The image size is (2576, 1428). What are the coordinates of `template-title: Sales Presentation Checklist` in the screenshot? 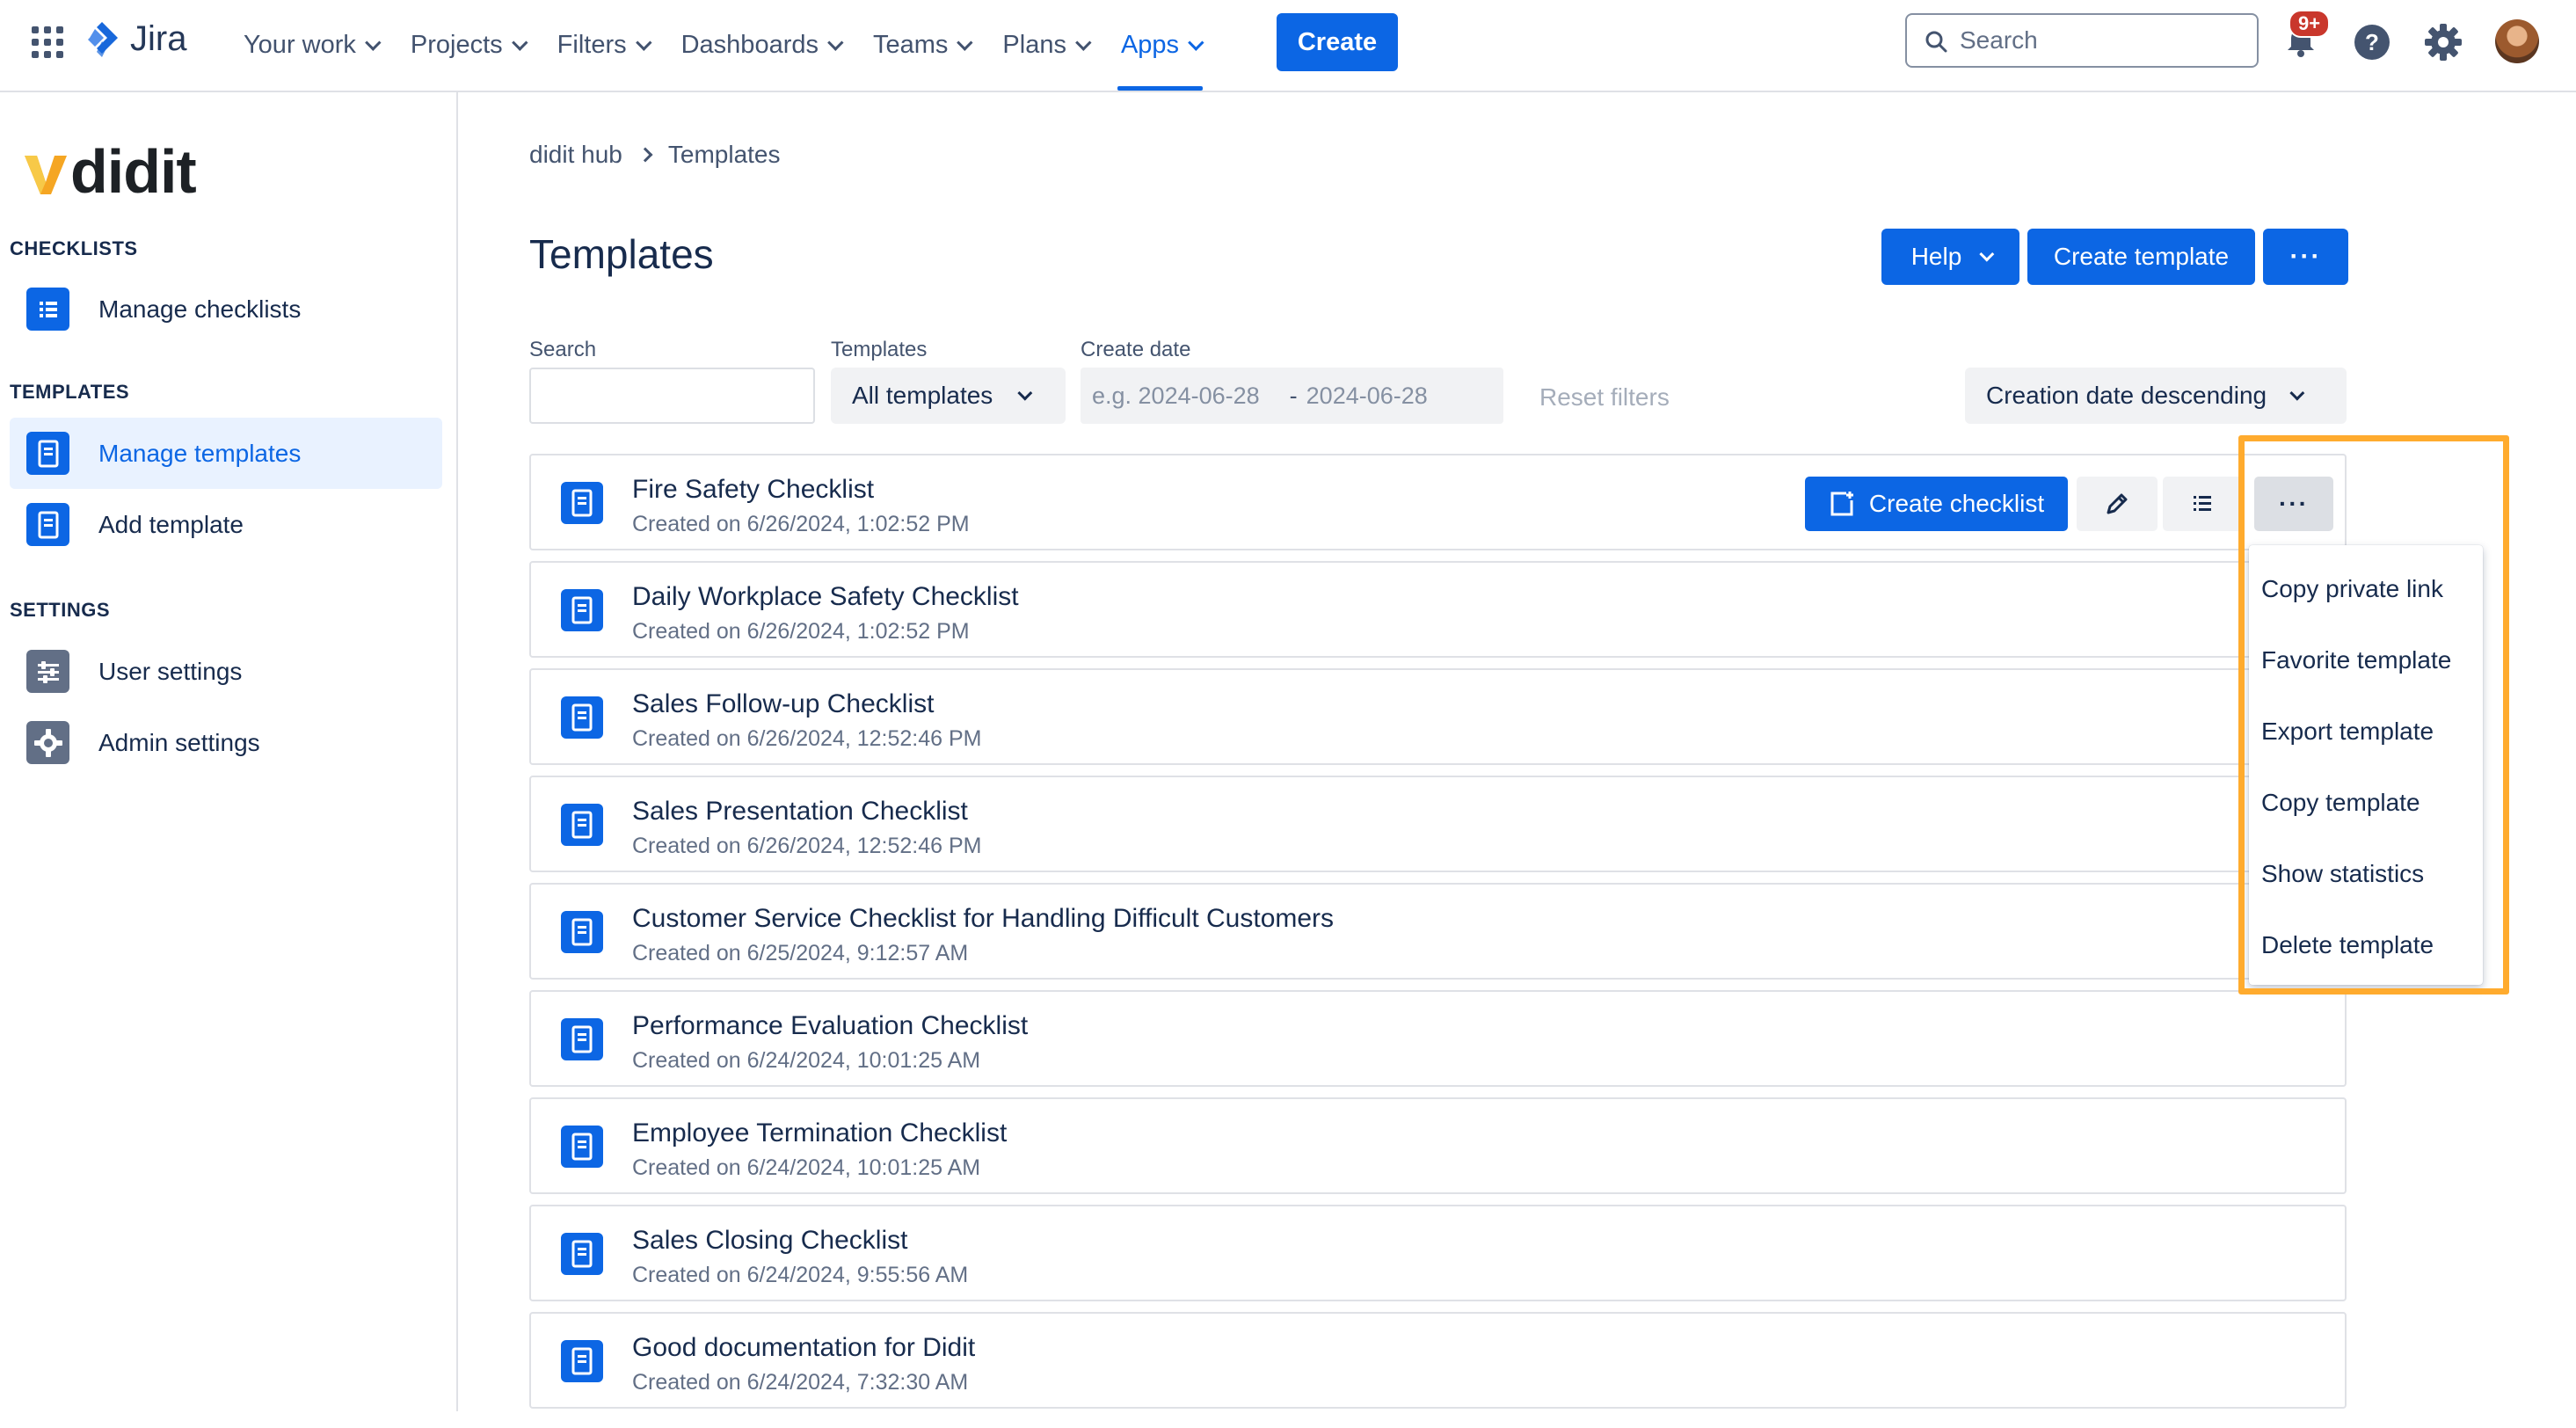 It's located at (800, 812).